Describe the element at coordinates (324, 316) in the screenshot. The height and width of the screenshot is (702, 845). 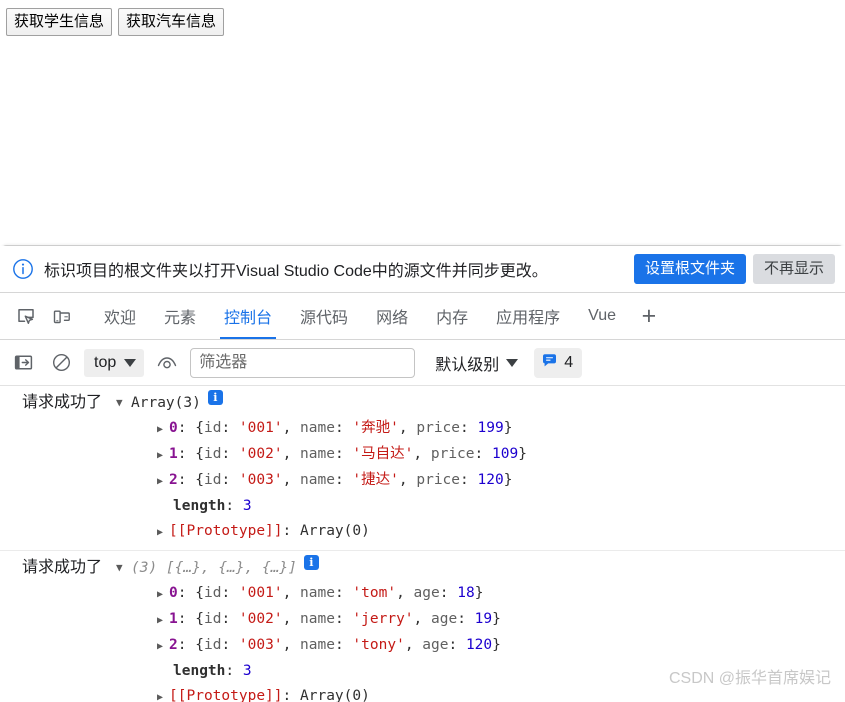
I see `tab-sources: 源代码` at that location.